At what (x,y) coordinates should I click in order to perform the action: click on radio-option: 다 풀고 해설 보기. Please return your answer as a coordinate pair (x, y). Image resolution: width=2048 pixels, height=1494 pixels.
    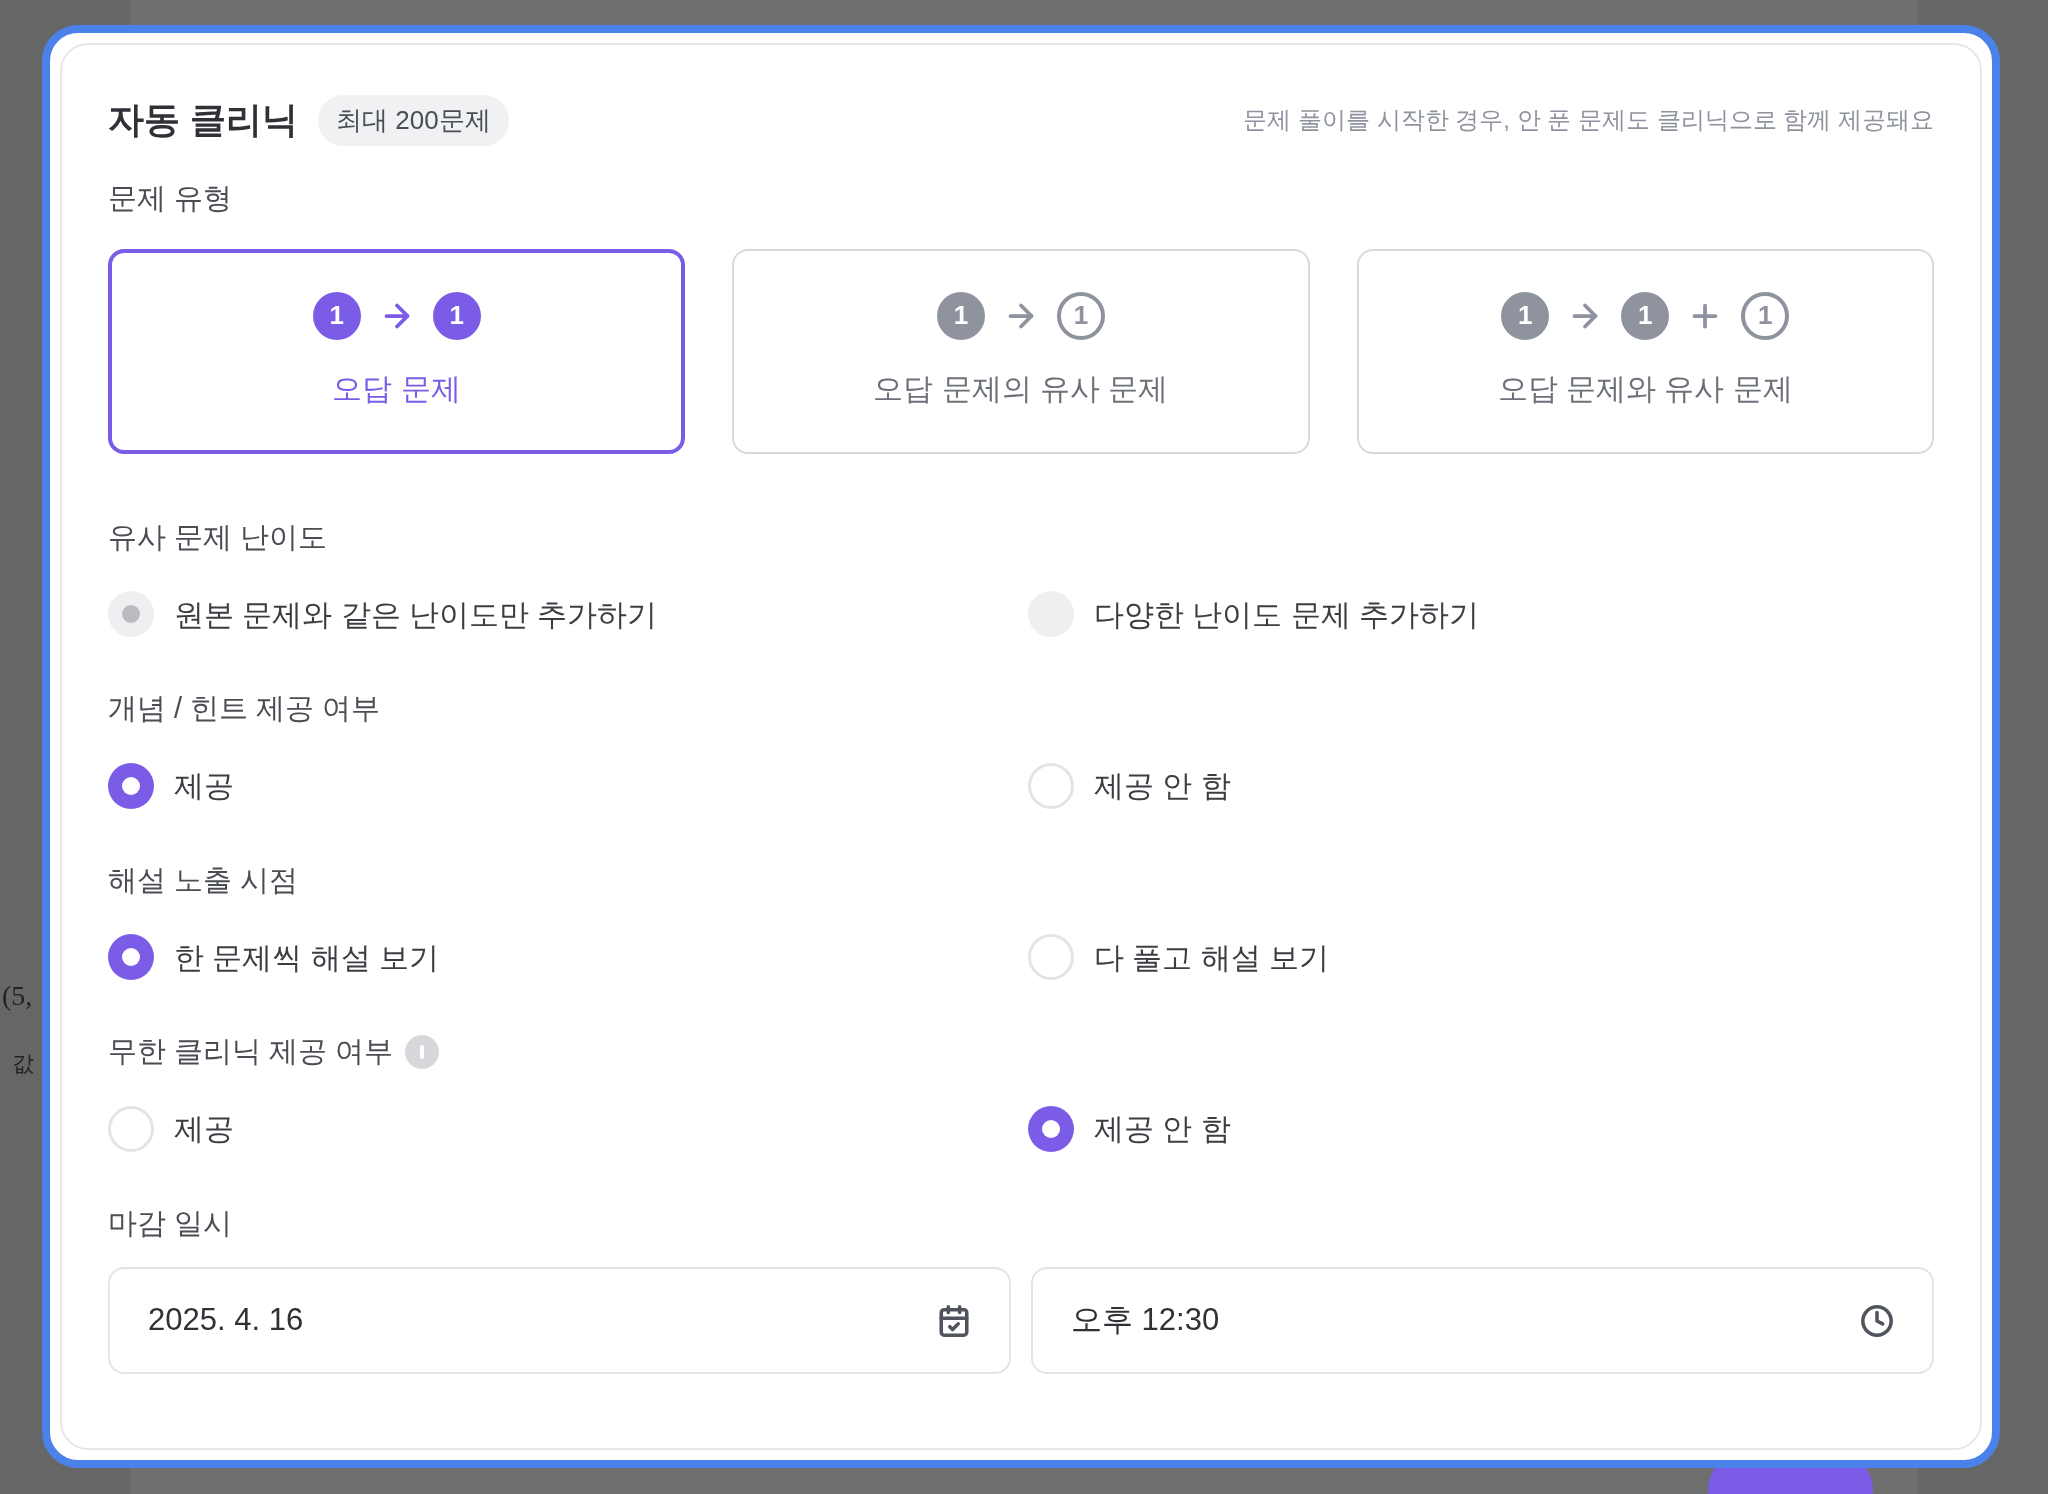
    Looking at the image, I should click on (1481, 957).